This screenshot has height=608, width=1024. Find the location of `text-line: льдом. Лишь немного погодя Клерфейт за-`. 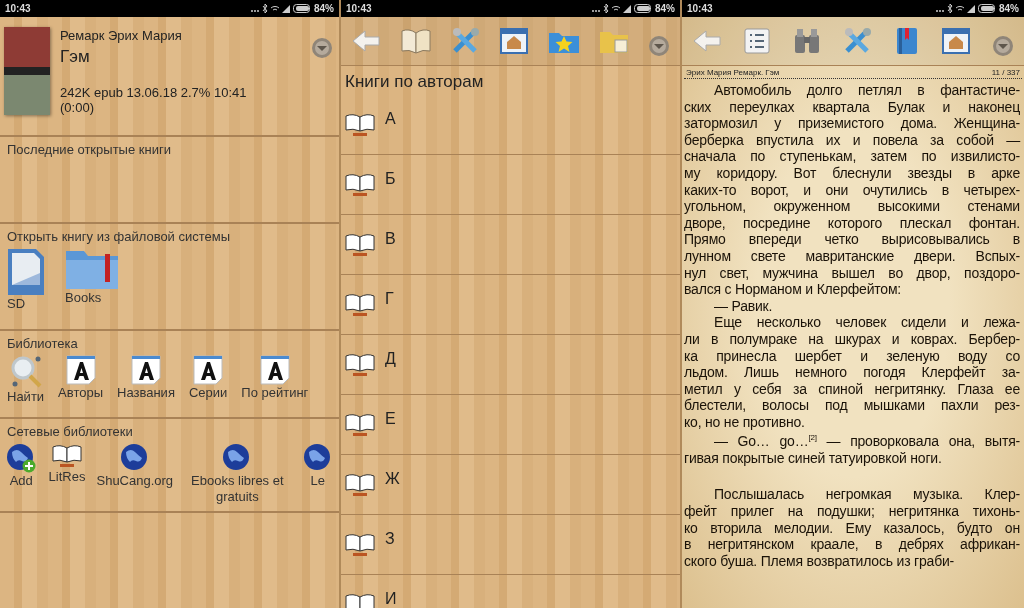

text-line: льдом. Лишь немного погодя Клерфейт за- is located at coordinates (852, 372).